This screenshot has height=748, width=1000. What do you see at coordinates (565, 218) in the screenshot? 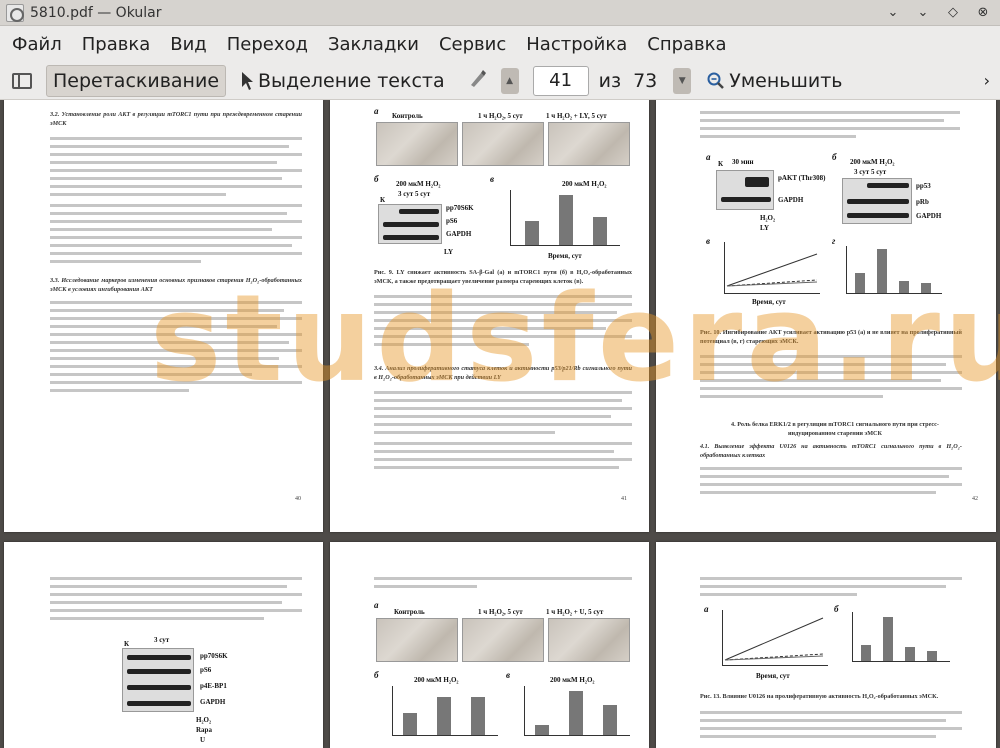
I see `p41-bar-chart` at bounding box center [565, 218].